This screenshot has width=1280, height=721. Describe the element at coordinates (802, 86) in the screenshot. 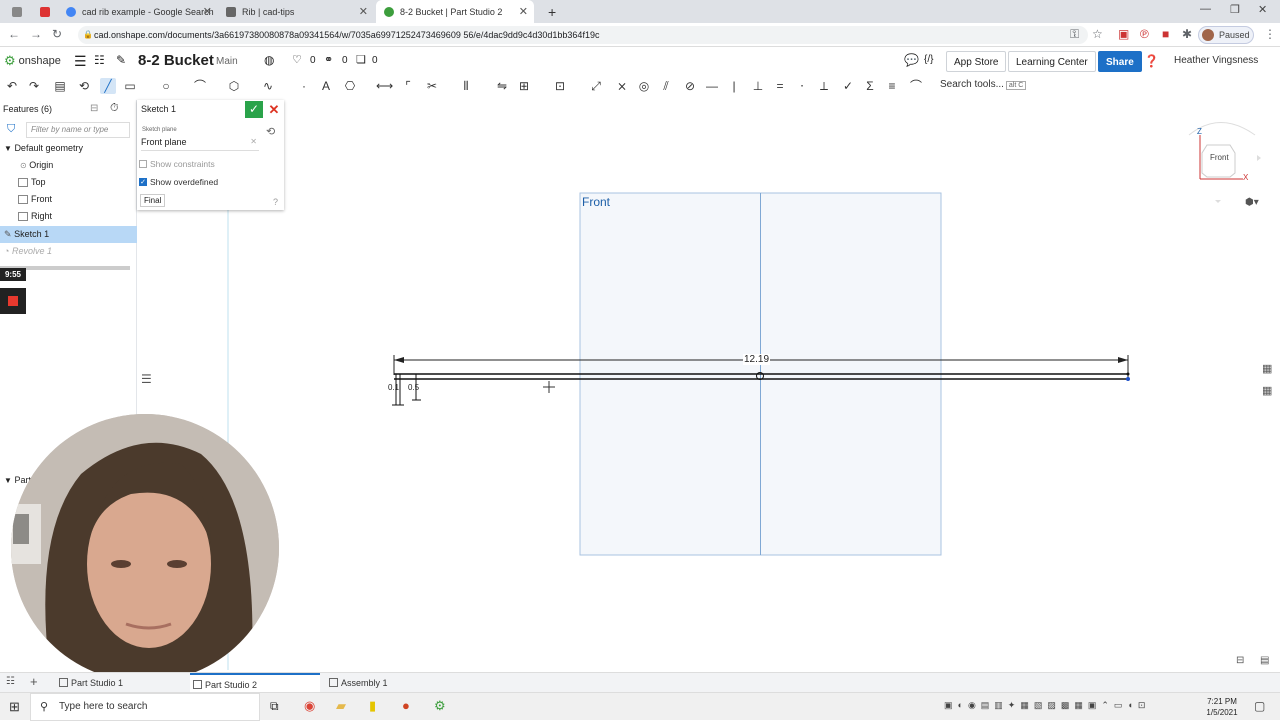

I see `midpoint-constraint-icon: ⋅` at that location.